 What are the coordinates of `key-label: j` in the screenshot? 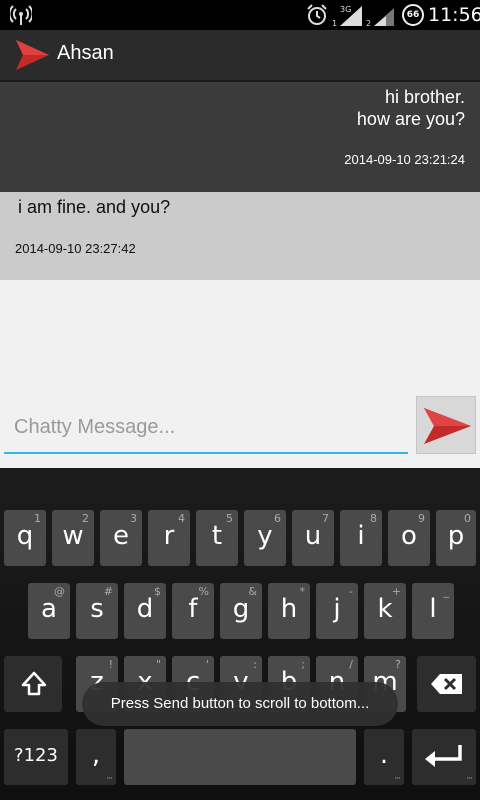 It's located at (337, 609).